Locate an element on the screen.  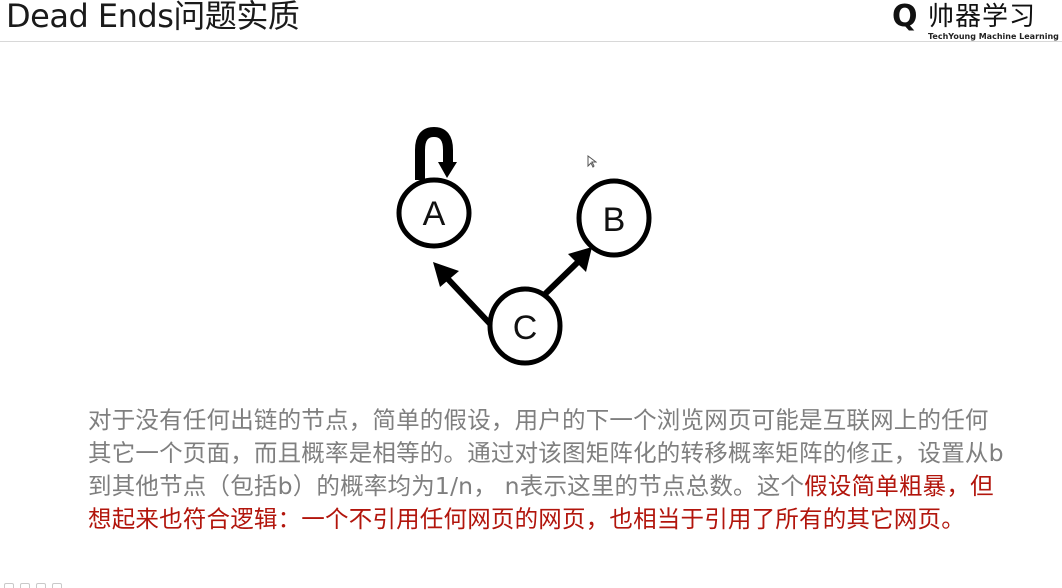
edge-c-to-b is located at coordinates (566, 273).